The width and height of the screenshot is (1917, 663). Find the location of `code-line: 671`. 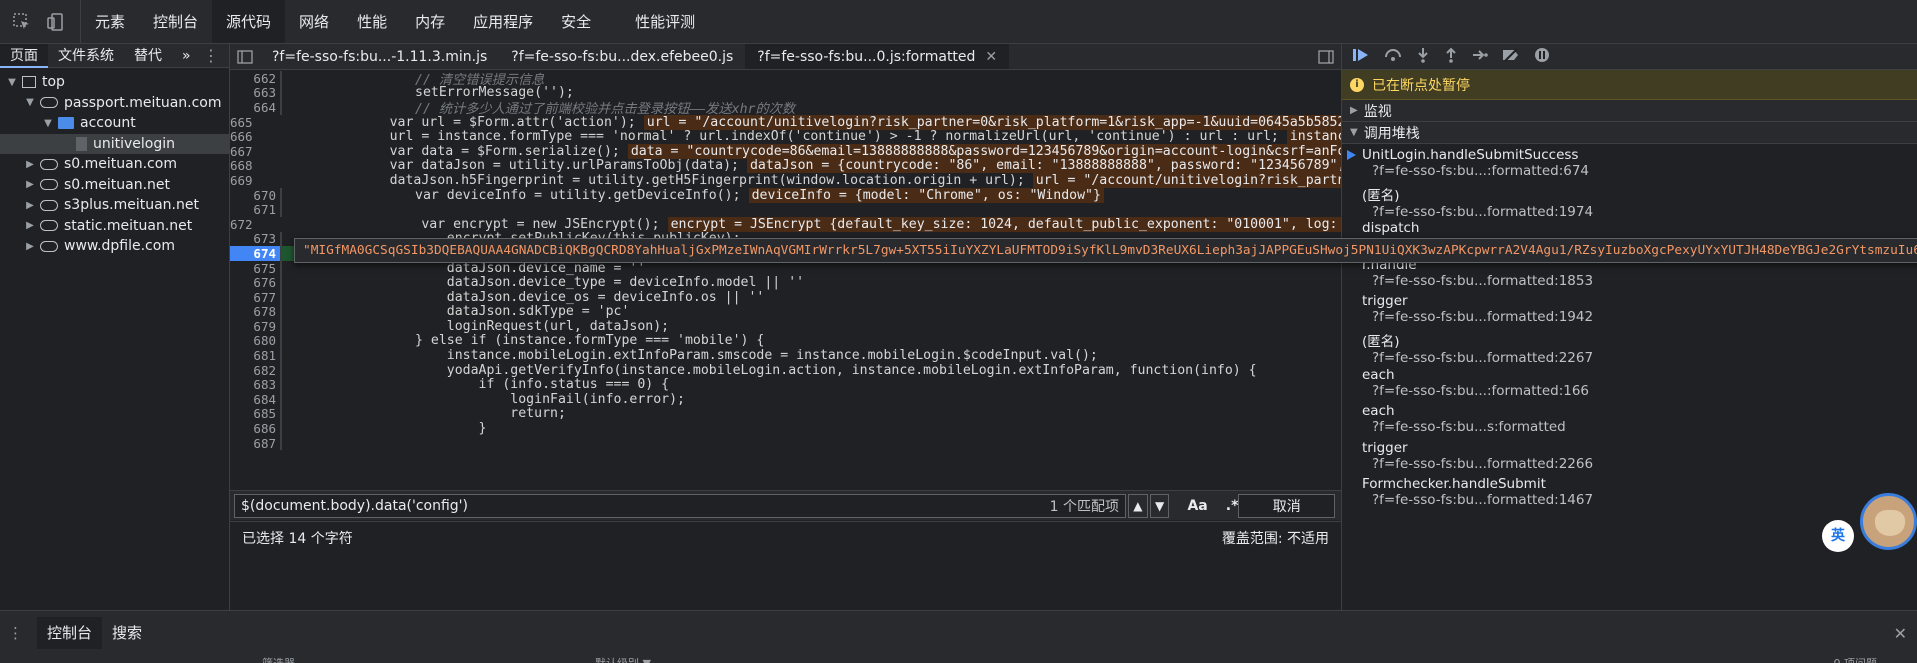

code-line: 671 is located at coordinates (785, 209).